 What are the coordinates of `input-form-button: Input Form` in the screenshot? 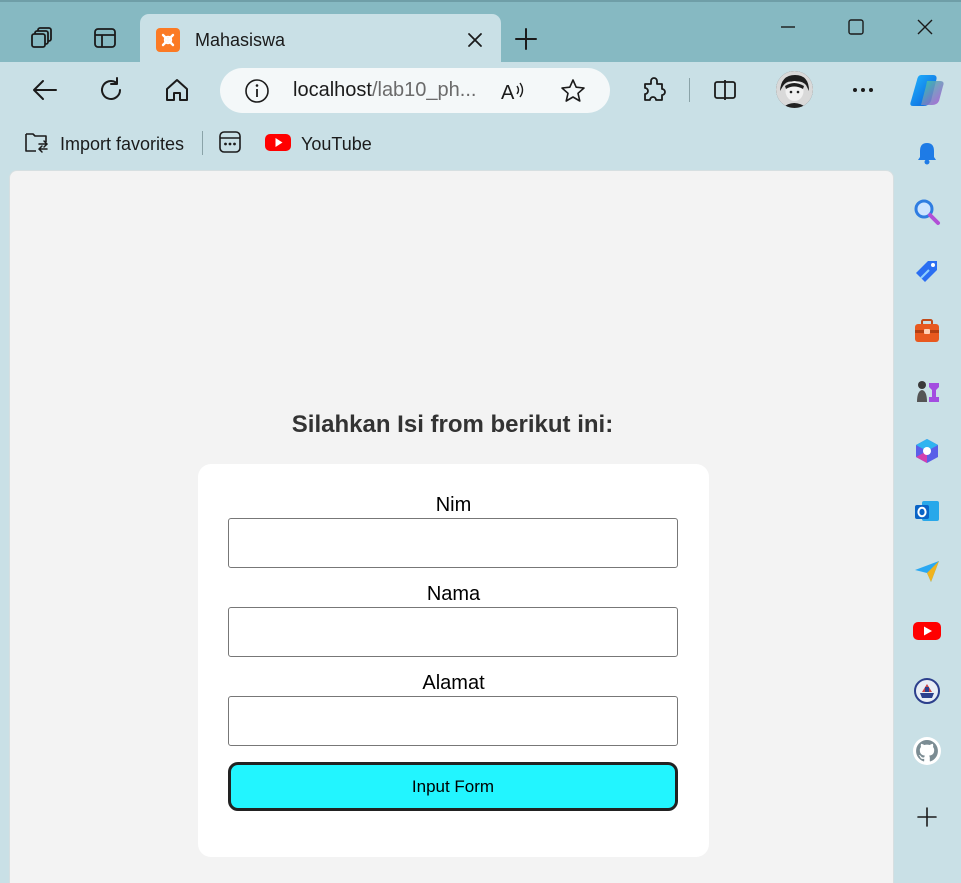 It's located at (453, 786).